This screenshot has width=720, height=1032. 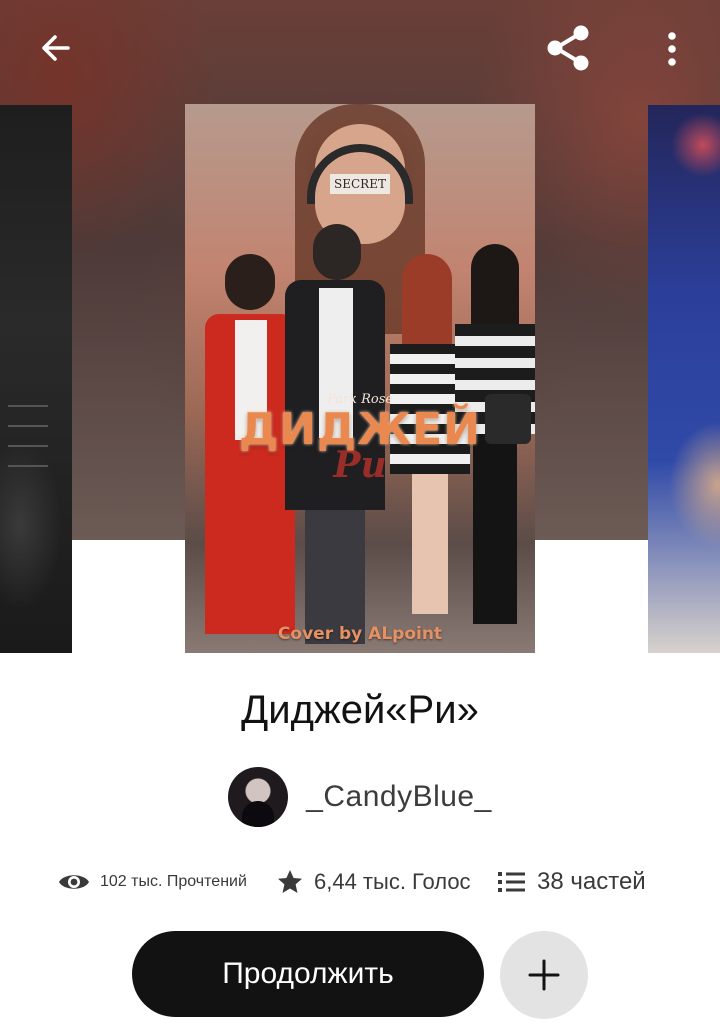 I want to click on list-icon, so click(x=511, y=882).